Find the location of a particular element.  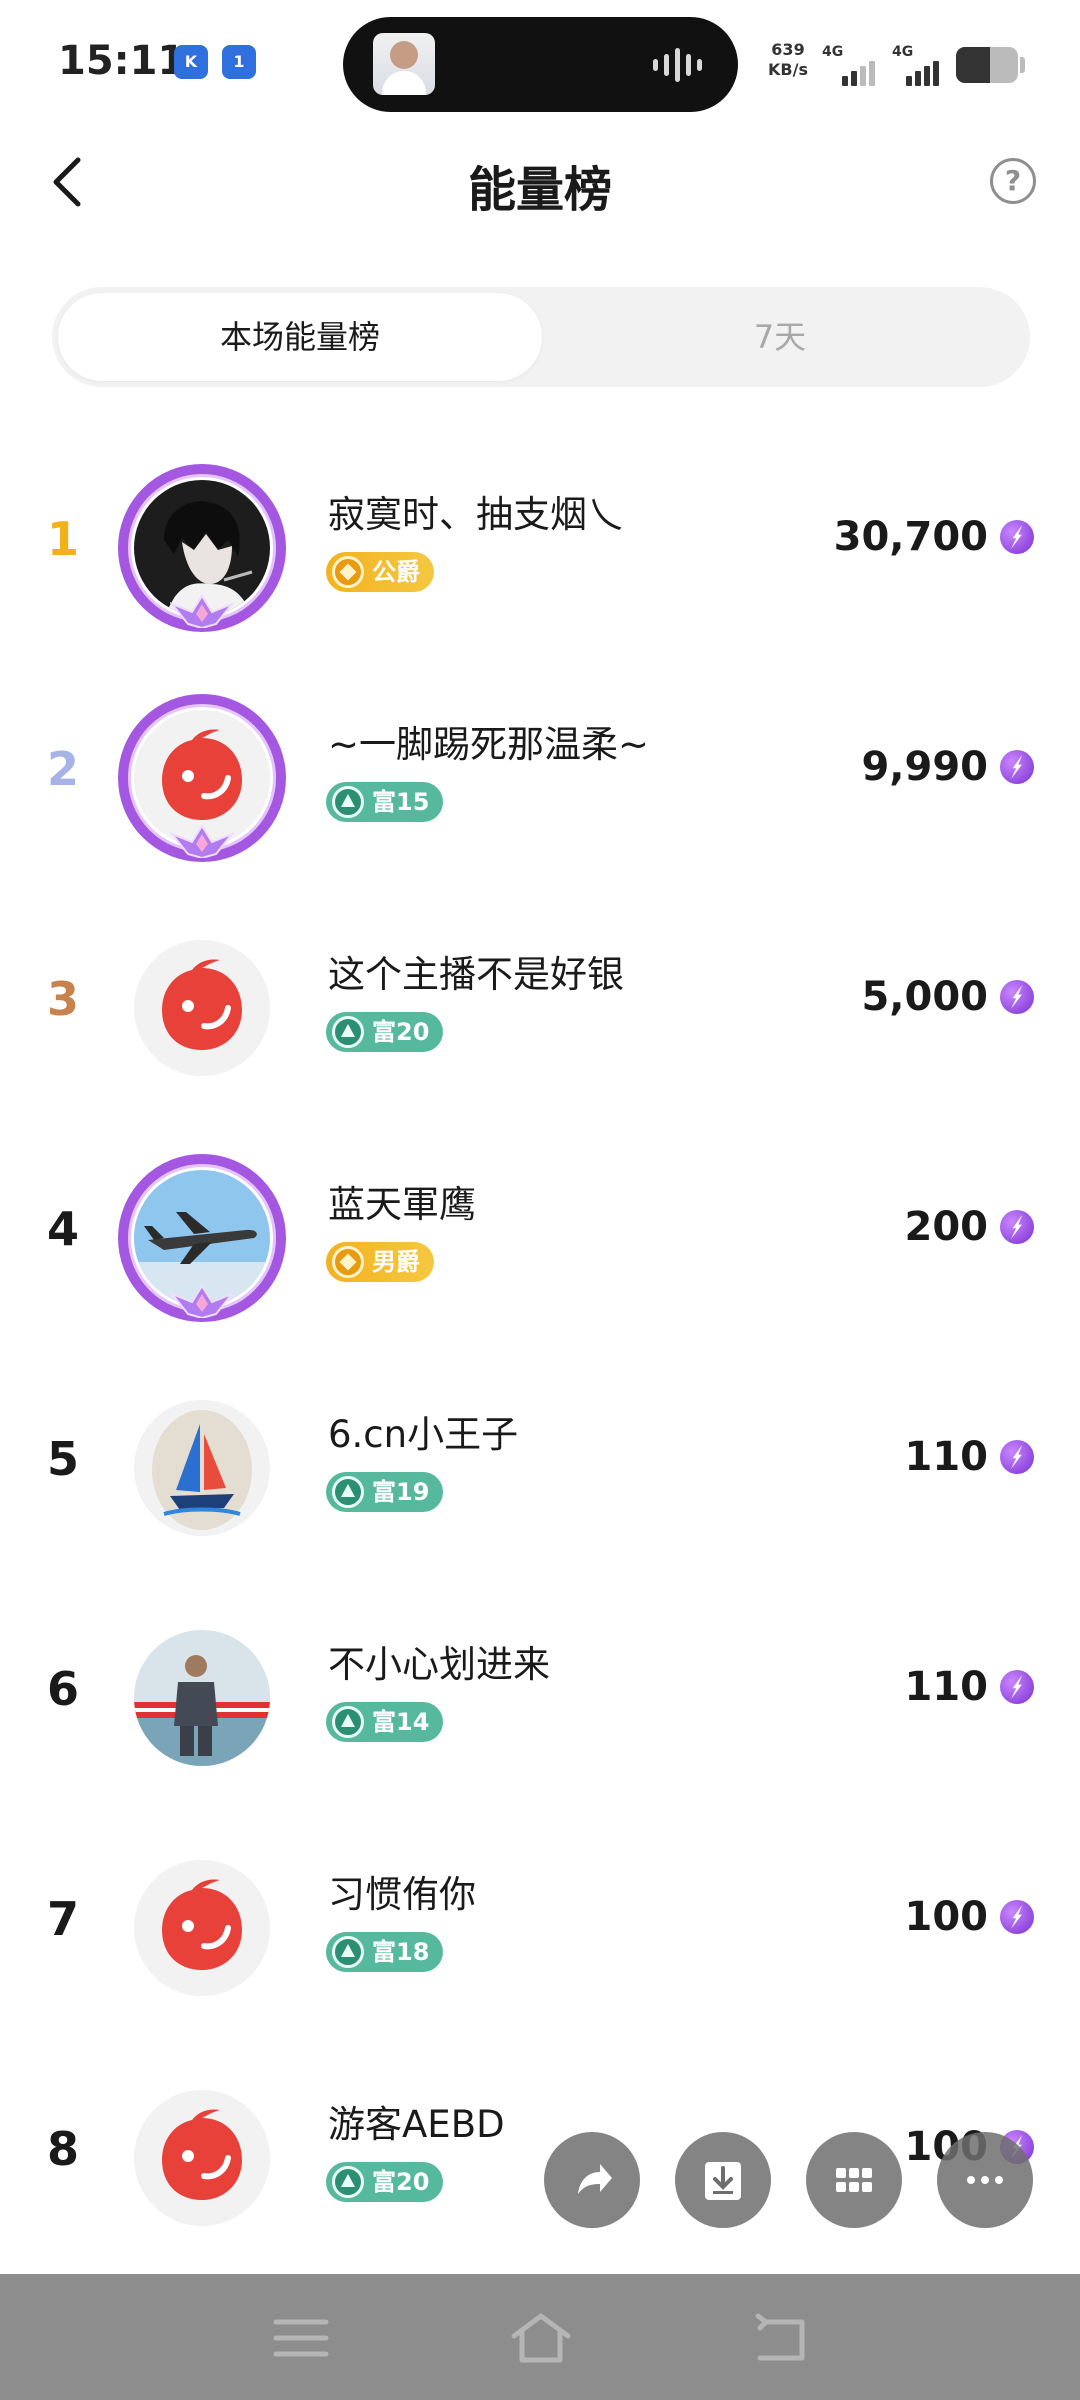

ranking-row: 1 寂寞时、抽支烟乀公爵 30,700 is located at coordinates (540, 547).